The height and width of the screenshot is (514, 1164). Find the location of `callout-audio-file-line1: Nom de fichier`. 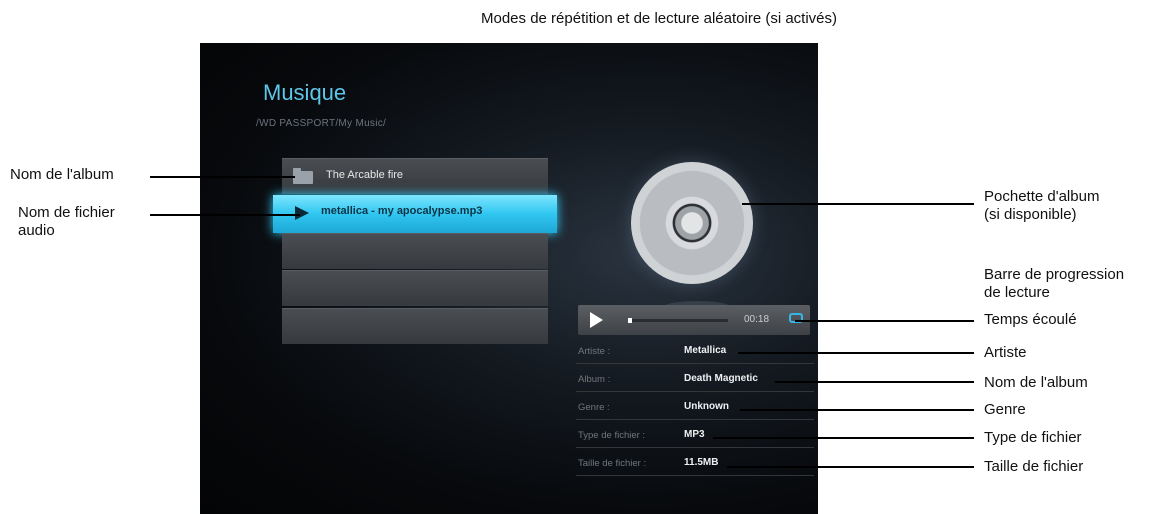

callout-audio-file-line1: Nom de fichier is located at coordinates (66, 212).